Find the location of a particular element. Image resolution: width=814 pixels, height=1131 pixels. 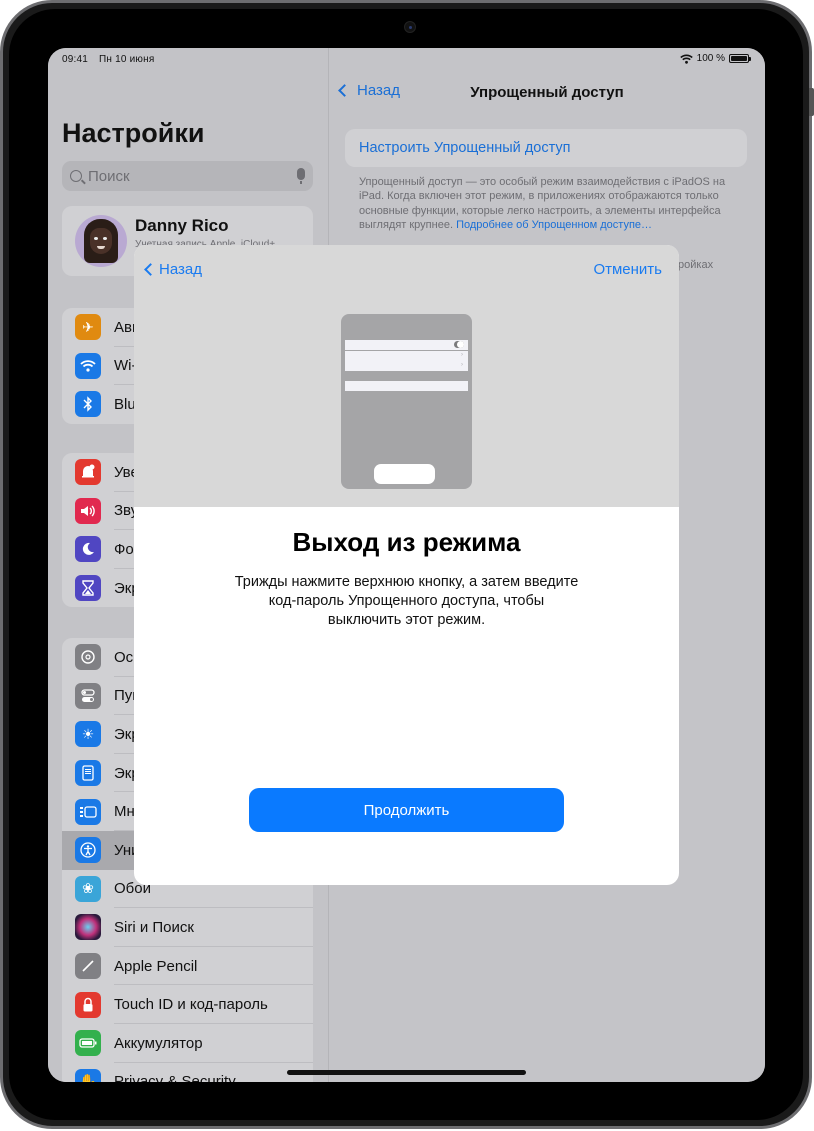

sidebar-item-label: Privacy & Security is located at coordinates (175, 1077).